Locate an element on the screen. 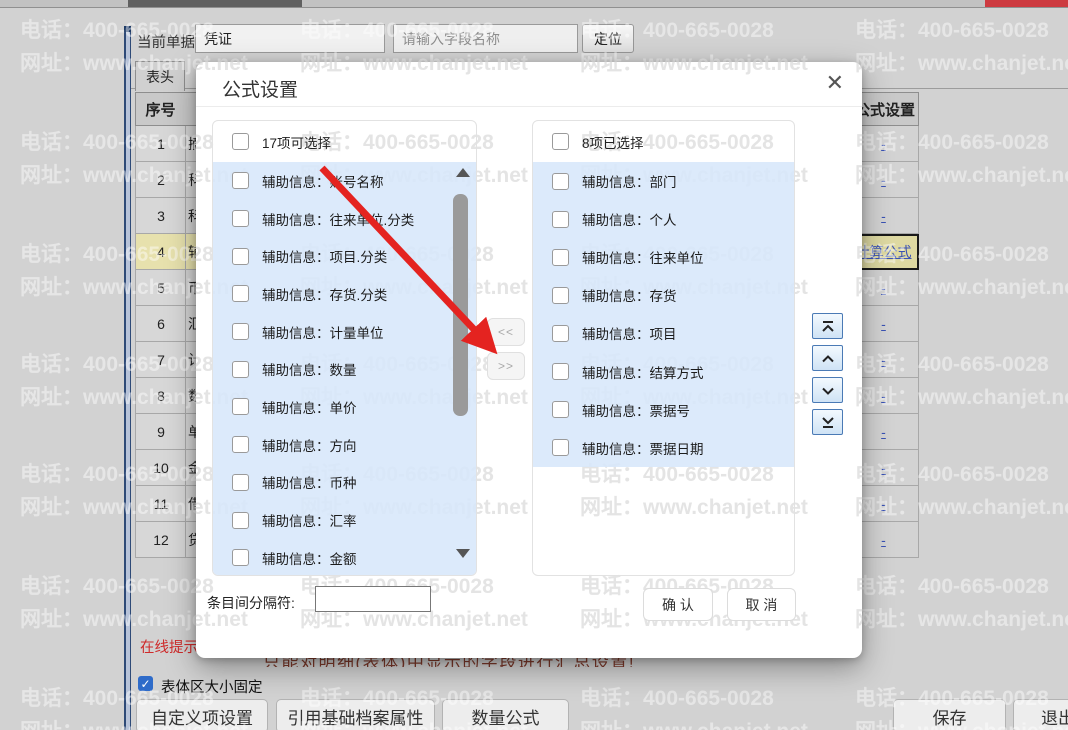  item-label: 辅助信息：结算方式 is located at coordinates (643, 373).